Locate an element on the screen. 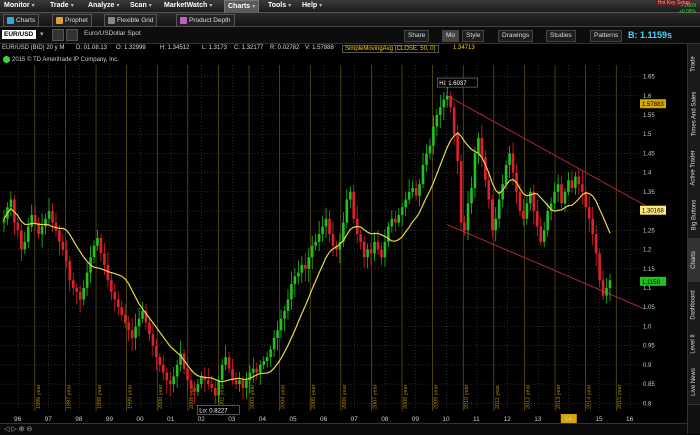 This screenshot has height=435, width=700. menu-monitor: Monitor ▾ is located at coordinates (19, 6).